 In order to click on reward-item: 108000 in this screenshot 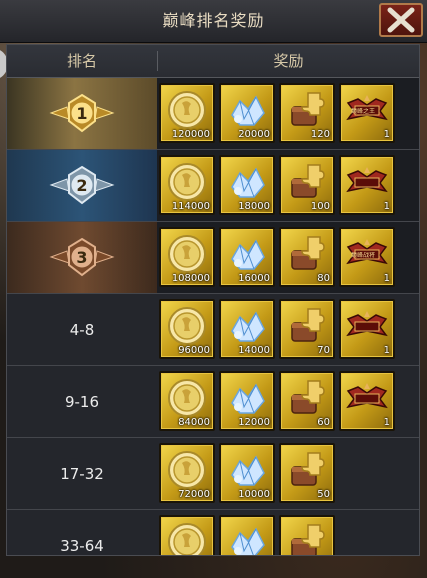, I will do `click(187, 257)`.